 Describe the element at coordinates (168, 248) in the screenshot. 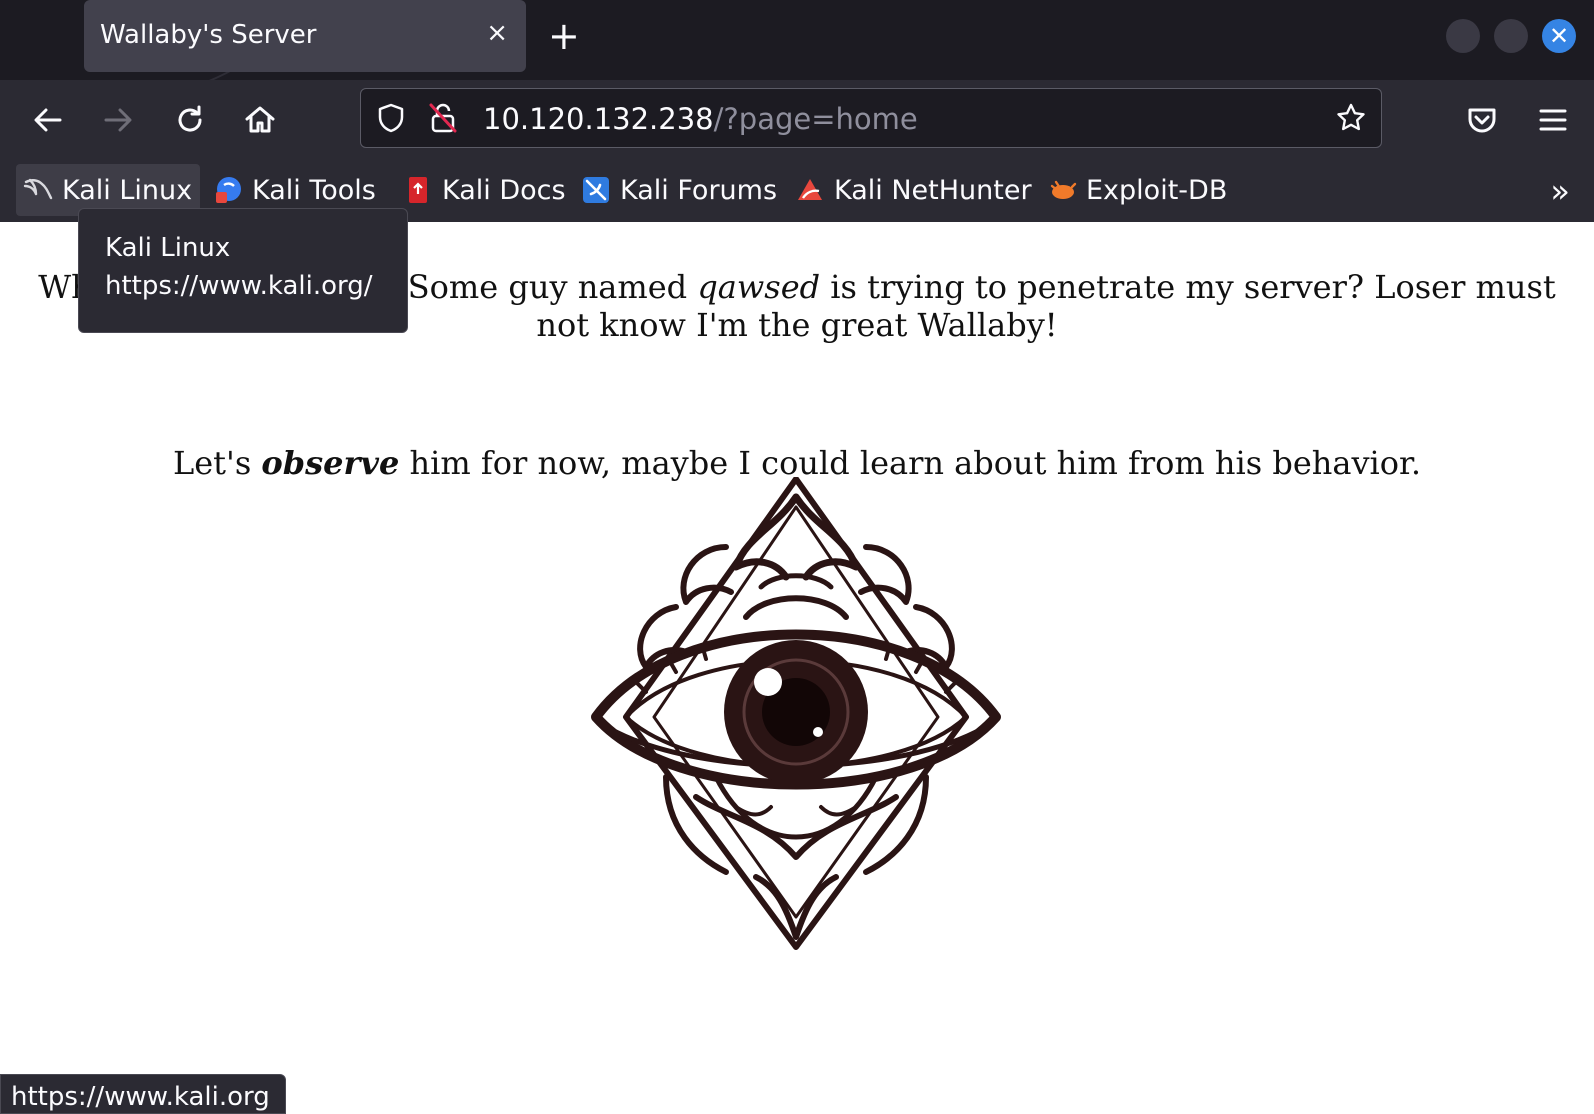

I see `tooltip-title: Kali Linux` at that location.